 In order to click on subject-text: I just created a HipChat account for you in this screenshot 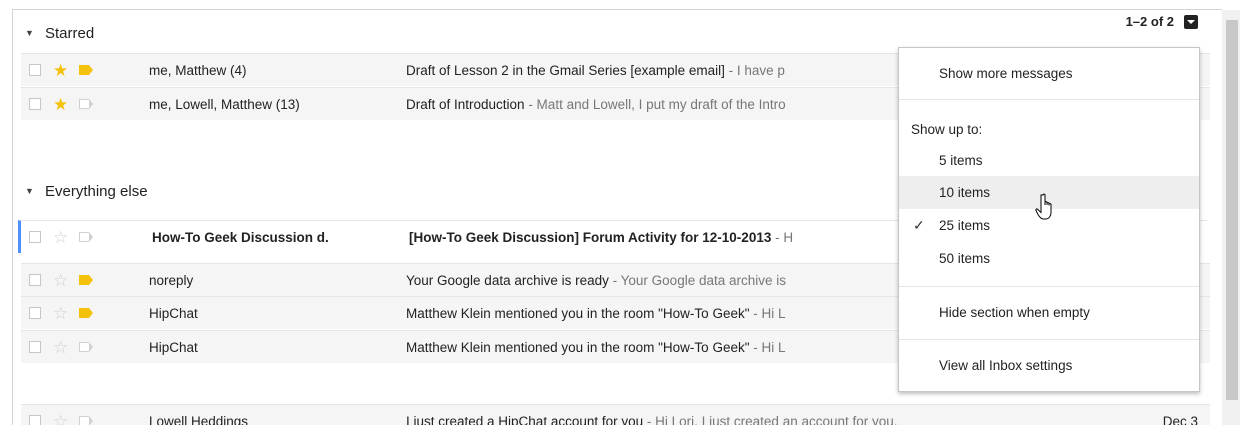, I will do `click(525, 419)`.